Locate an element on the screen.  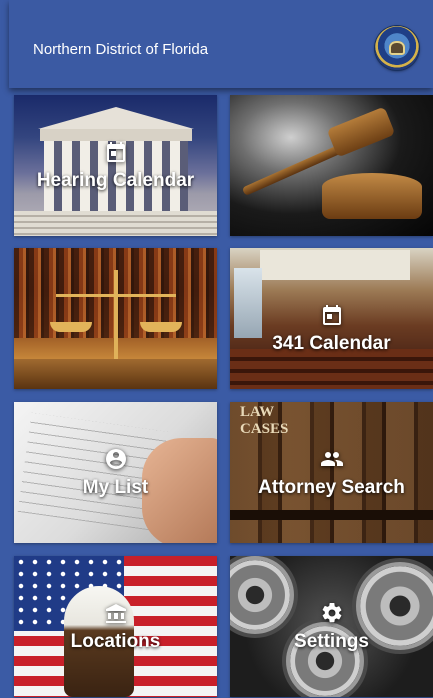
app-header: Northern District of Florida is located at coordinates (221, 44).